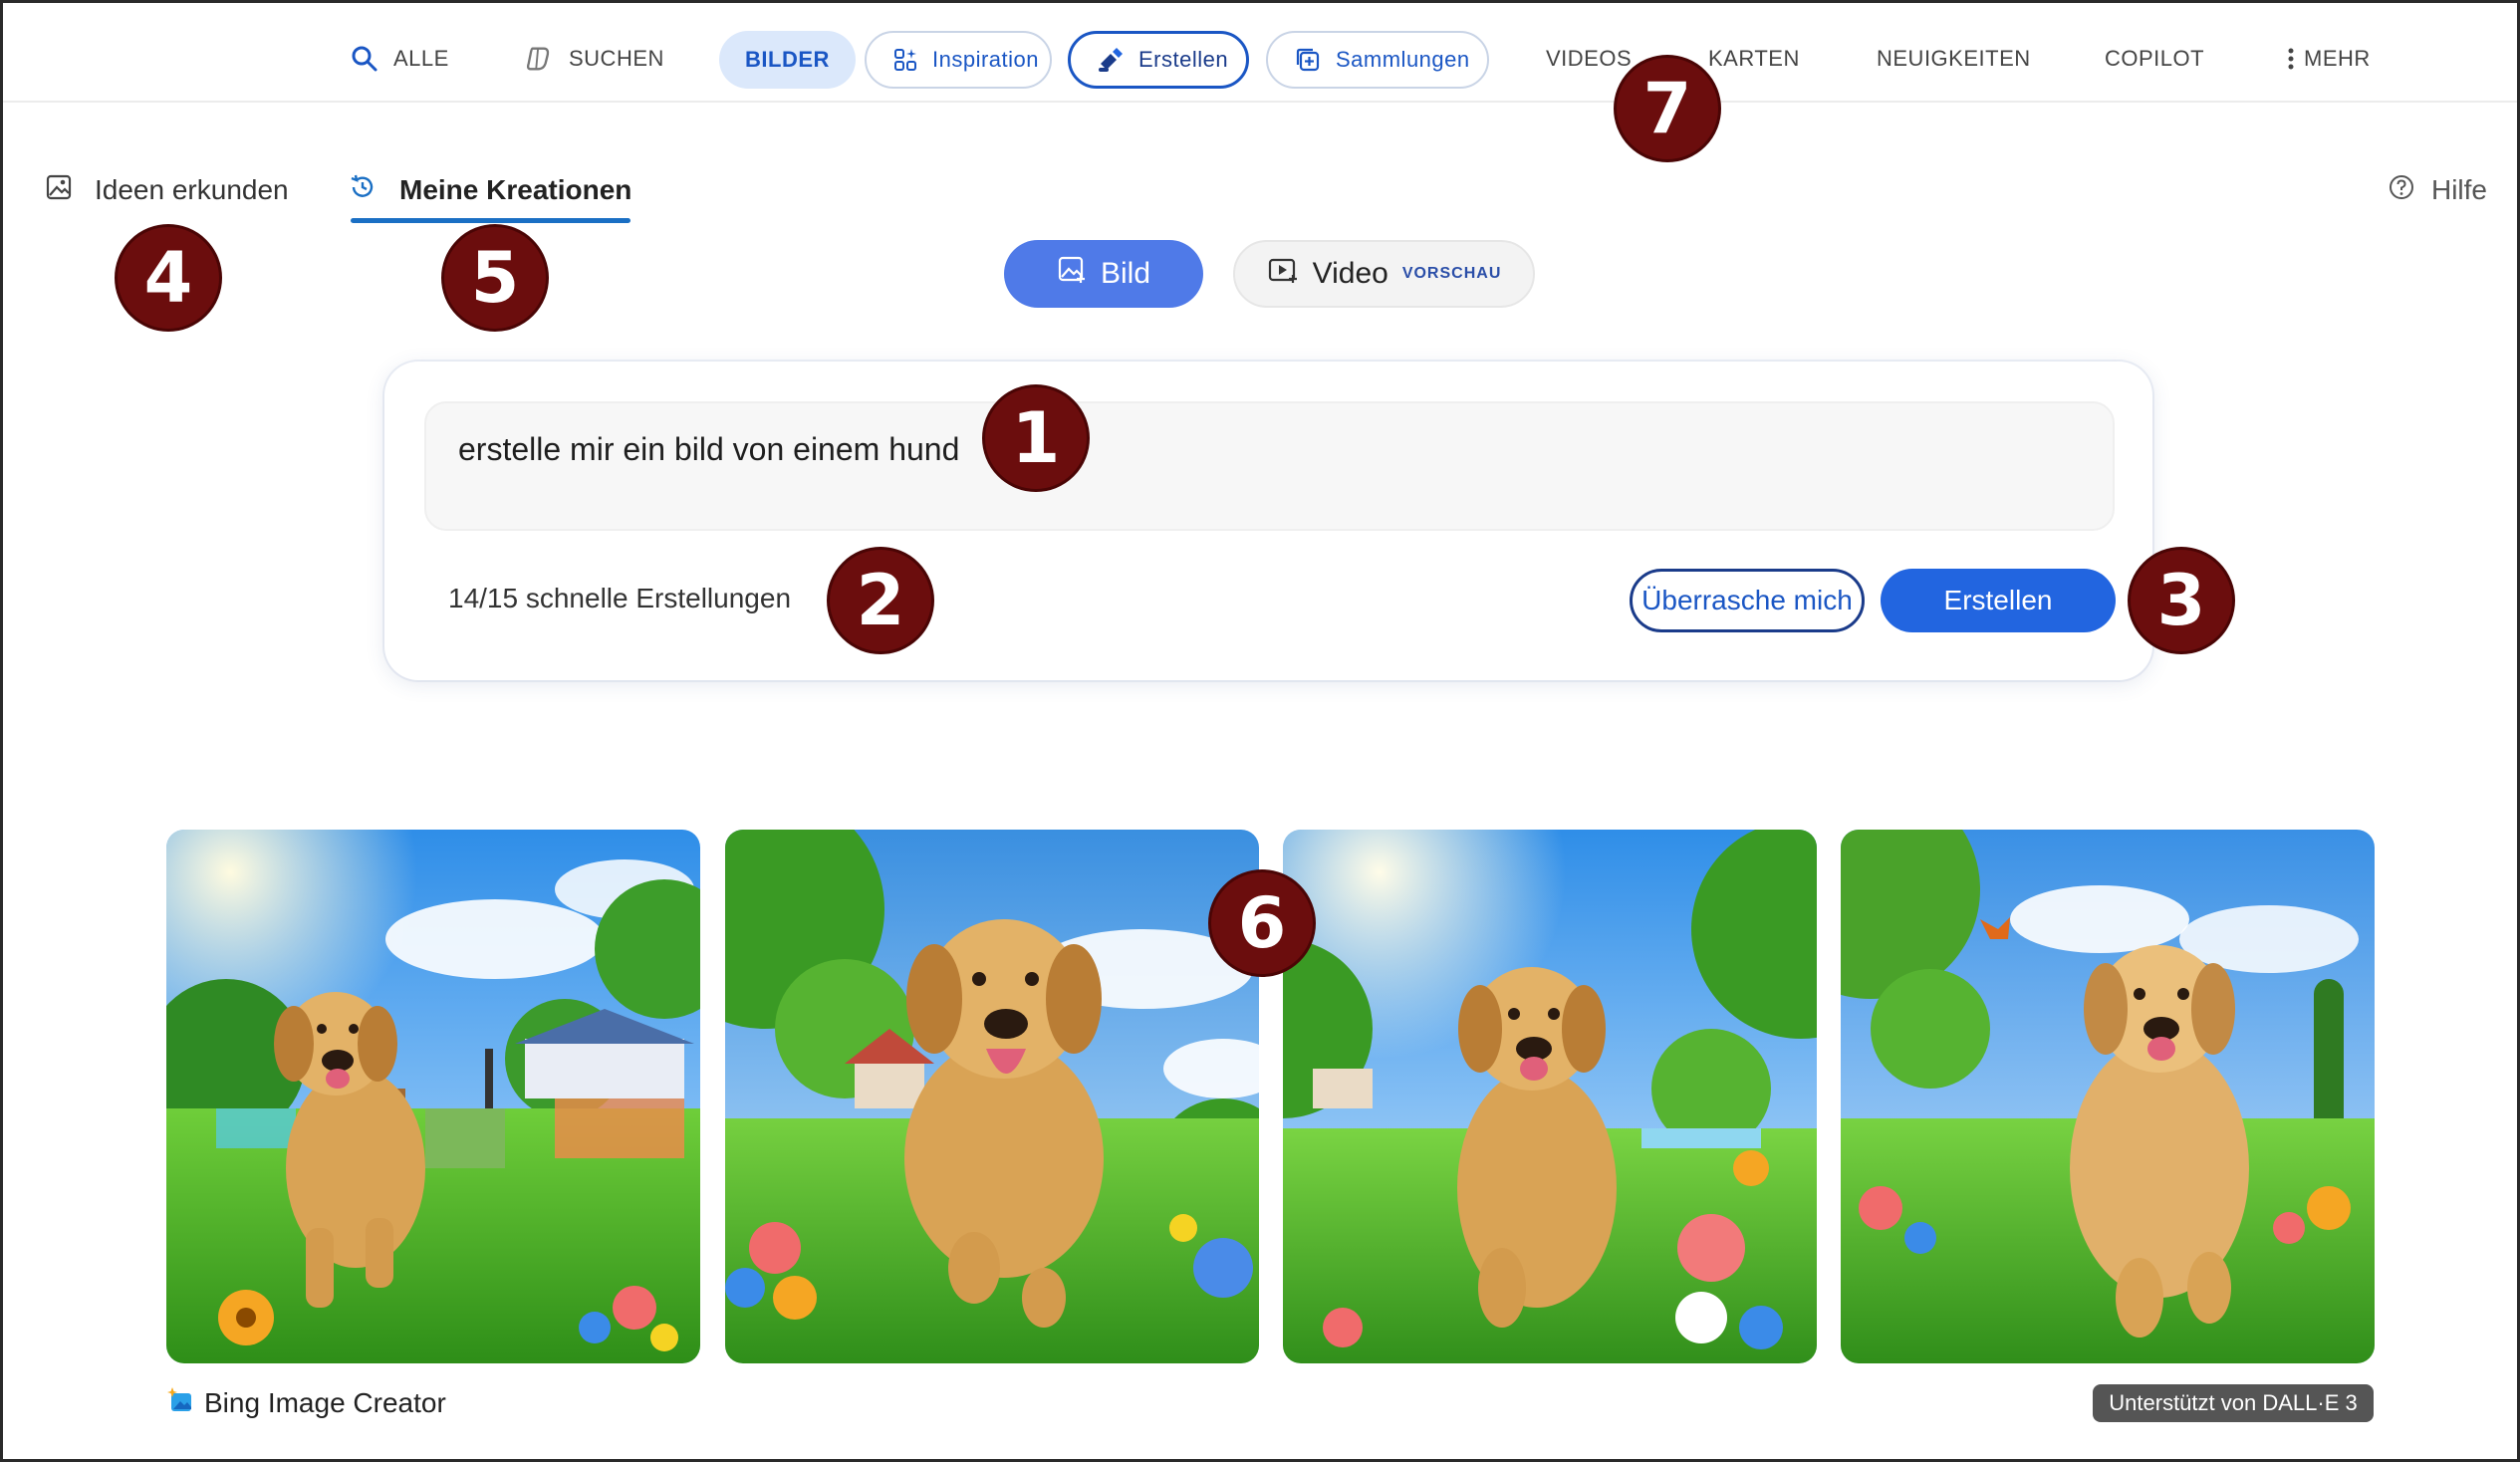  I want to click on mode-video-button: Video VORSCHAU, so click(1384, 274).